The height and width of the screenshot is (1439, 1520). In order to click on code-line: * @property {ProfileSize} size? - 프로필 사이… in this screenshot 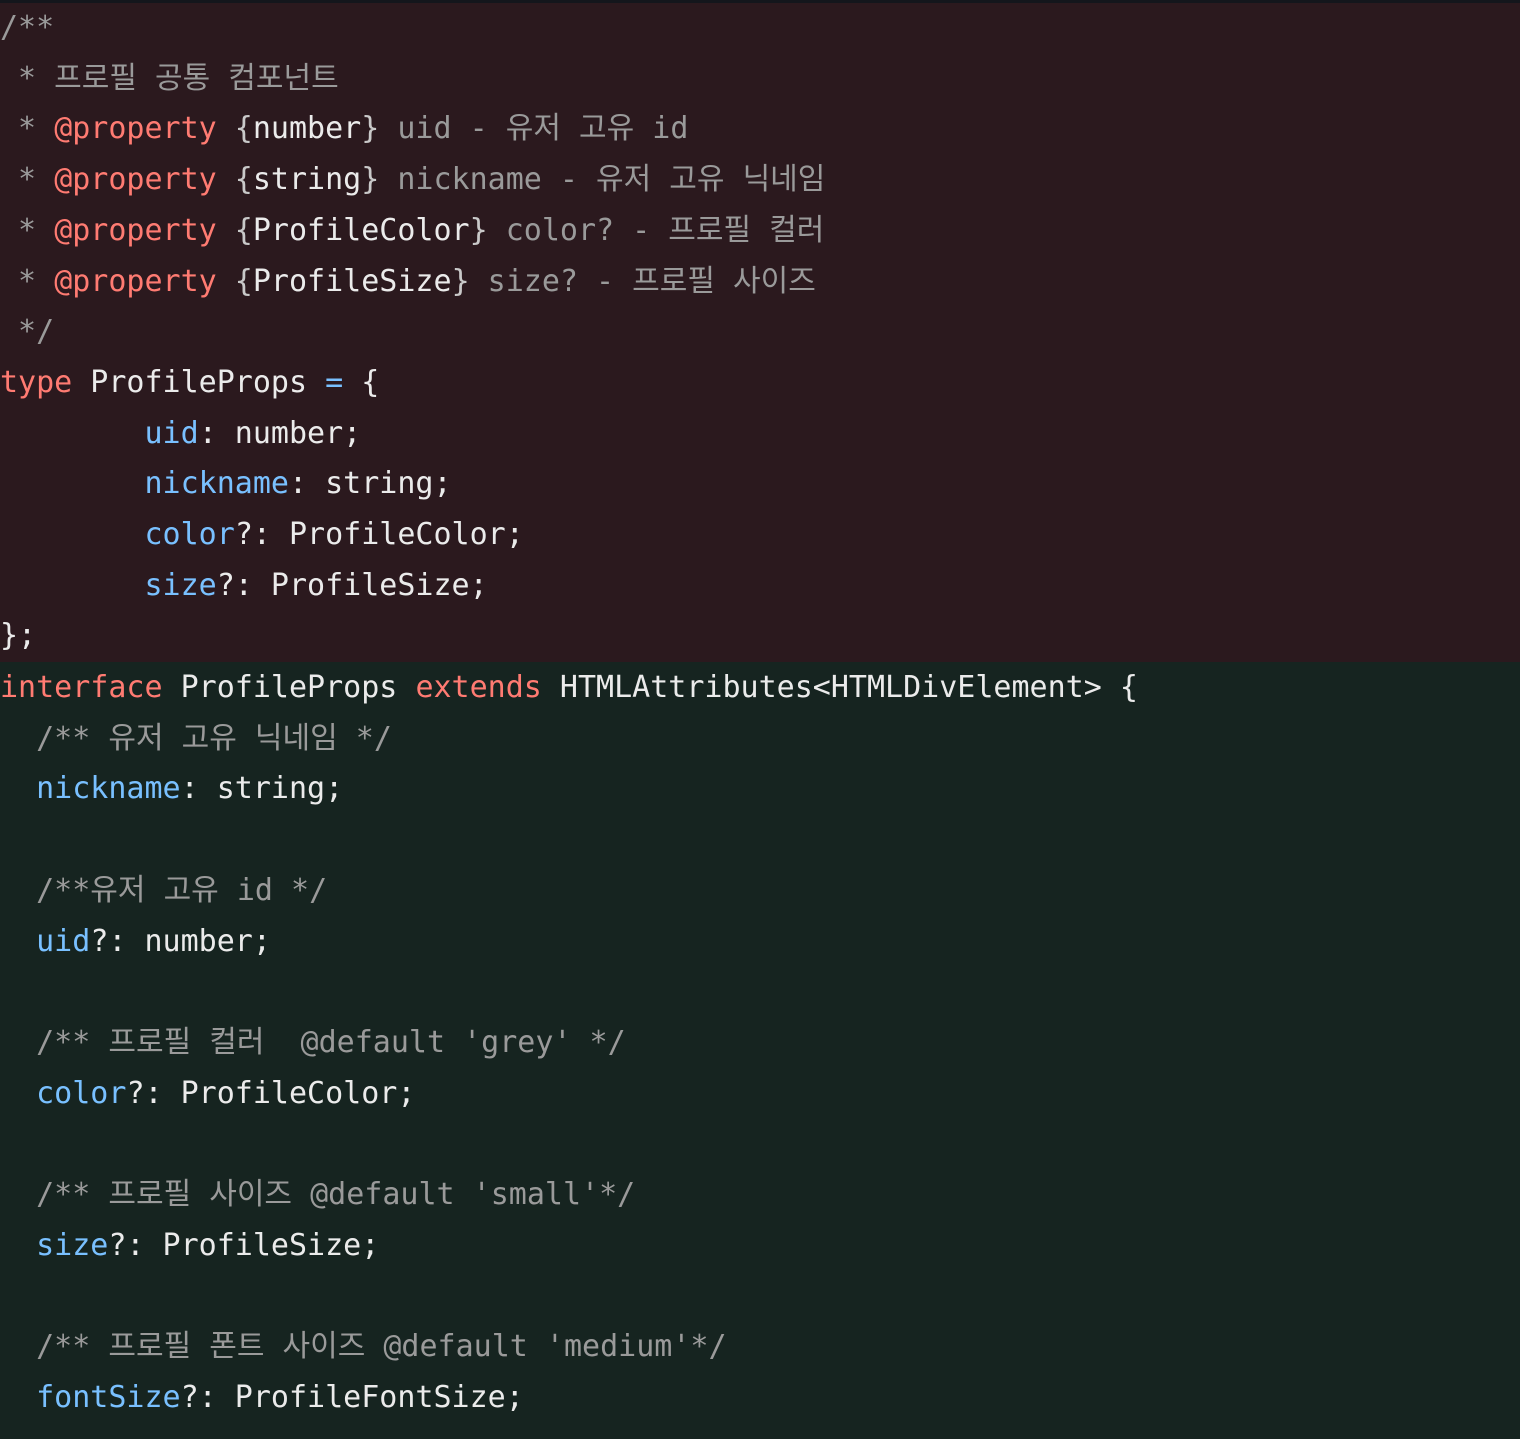, I will do `click(408, 282)`.